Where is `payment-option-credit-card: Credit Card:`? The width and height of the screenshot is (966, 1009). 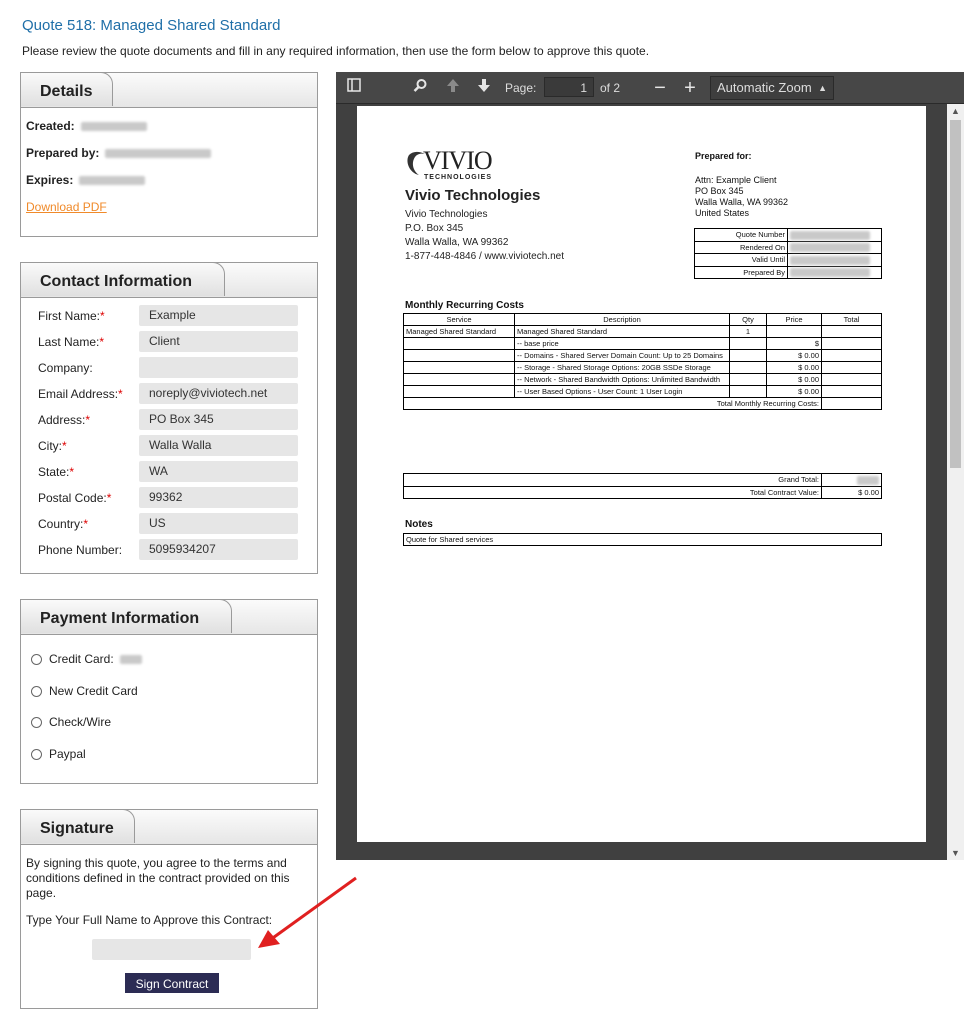
payment-option-credit-card: Credit Card: is located at coordinates (86, 659).